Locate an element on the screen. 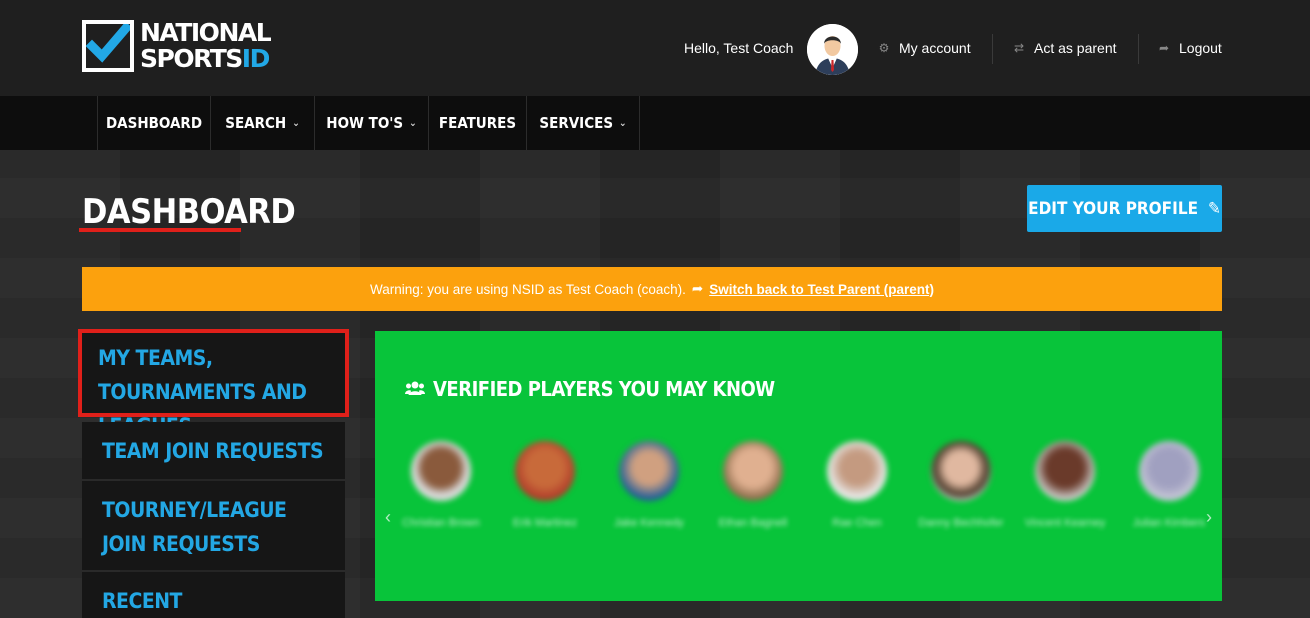 The image size is (1310, 618). edit-profile-button: EDIT YOUR PROFILE ✎ is located at coordinates (1124, 208).